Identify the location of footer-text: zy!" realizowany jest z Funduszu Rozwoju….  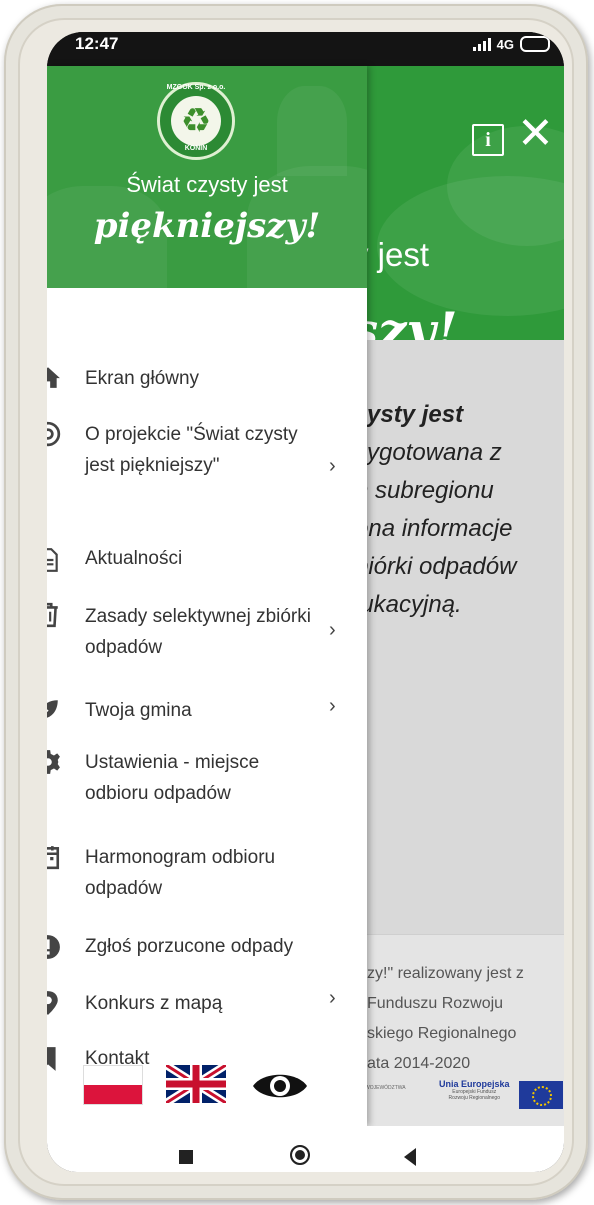
(445, 1019).